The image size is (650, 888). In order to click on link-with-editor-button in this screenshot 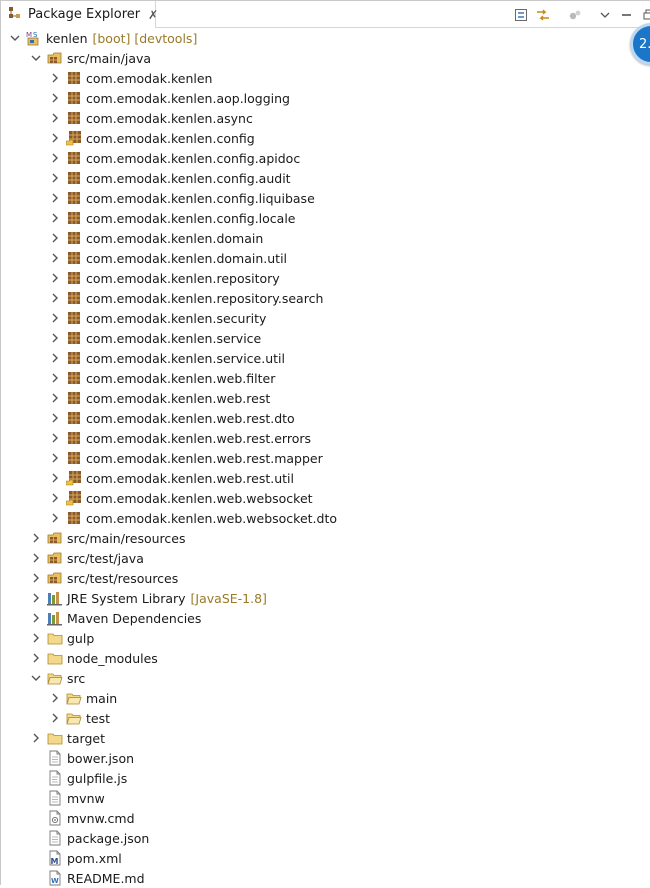, I will do `click(543, 15)`.